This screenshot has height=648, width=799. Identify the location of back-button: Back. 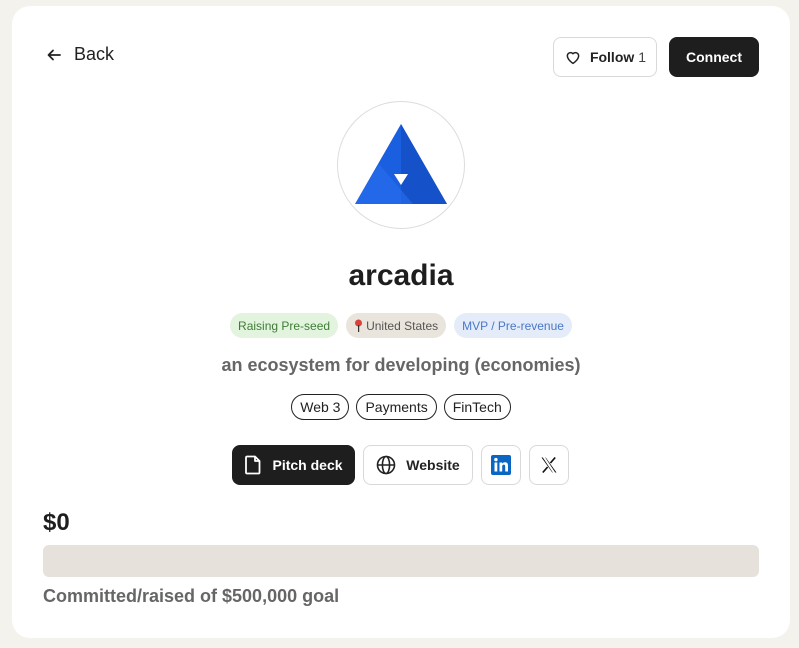
(80, 54).